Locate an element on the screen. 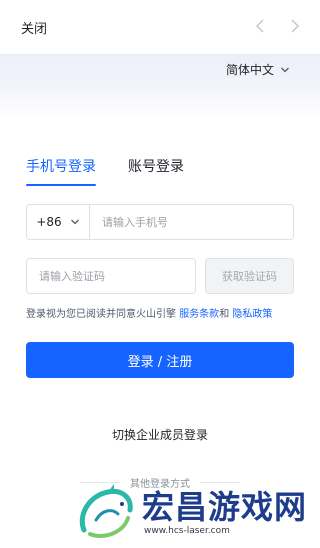 The height and width of the screenshot is (548, 320). other-methods-label: 其他登录方式 is located at coordinates (160, 484).